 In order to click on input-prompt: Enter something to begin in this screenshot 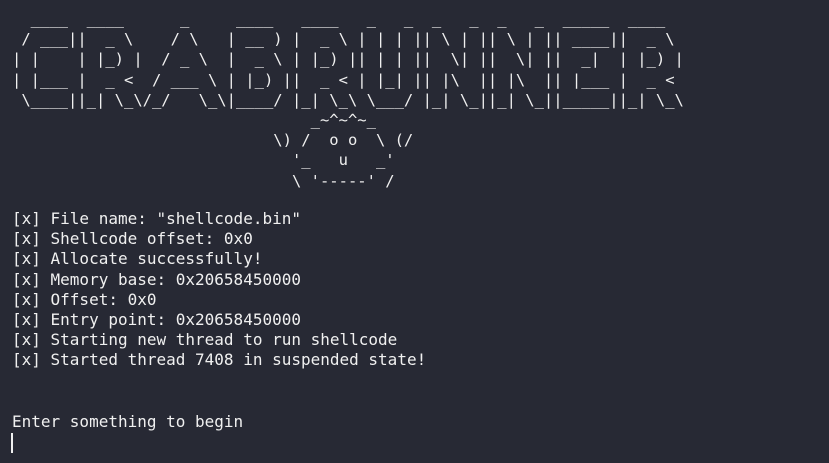, I will do `click(128, 421)`.